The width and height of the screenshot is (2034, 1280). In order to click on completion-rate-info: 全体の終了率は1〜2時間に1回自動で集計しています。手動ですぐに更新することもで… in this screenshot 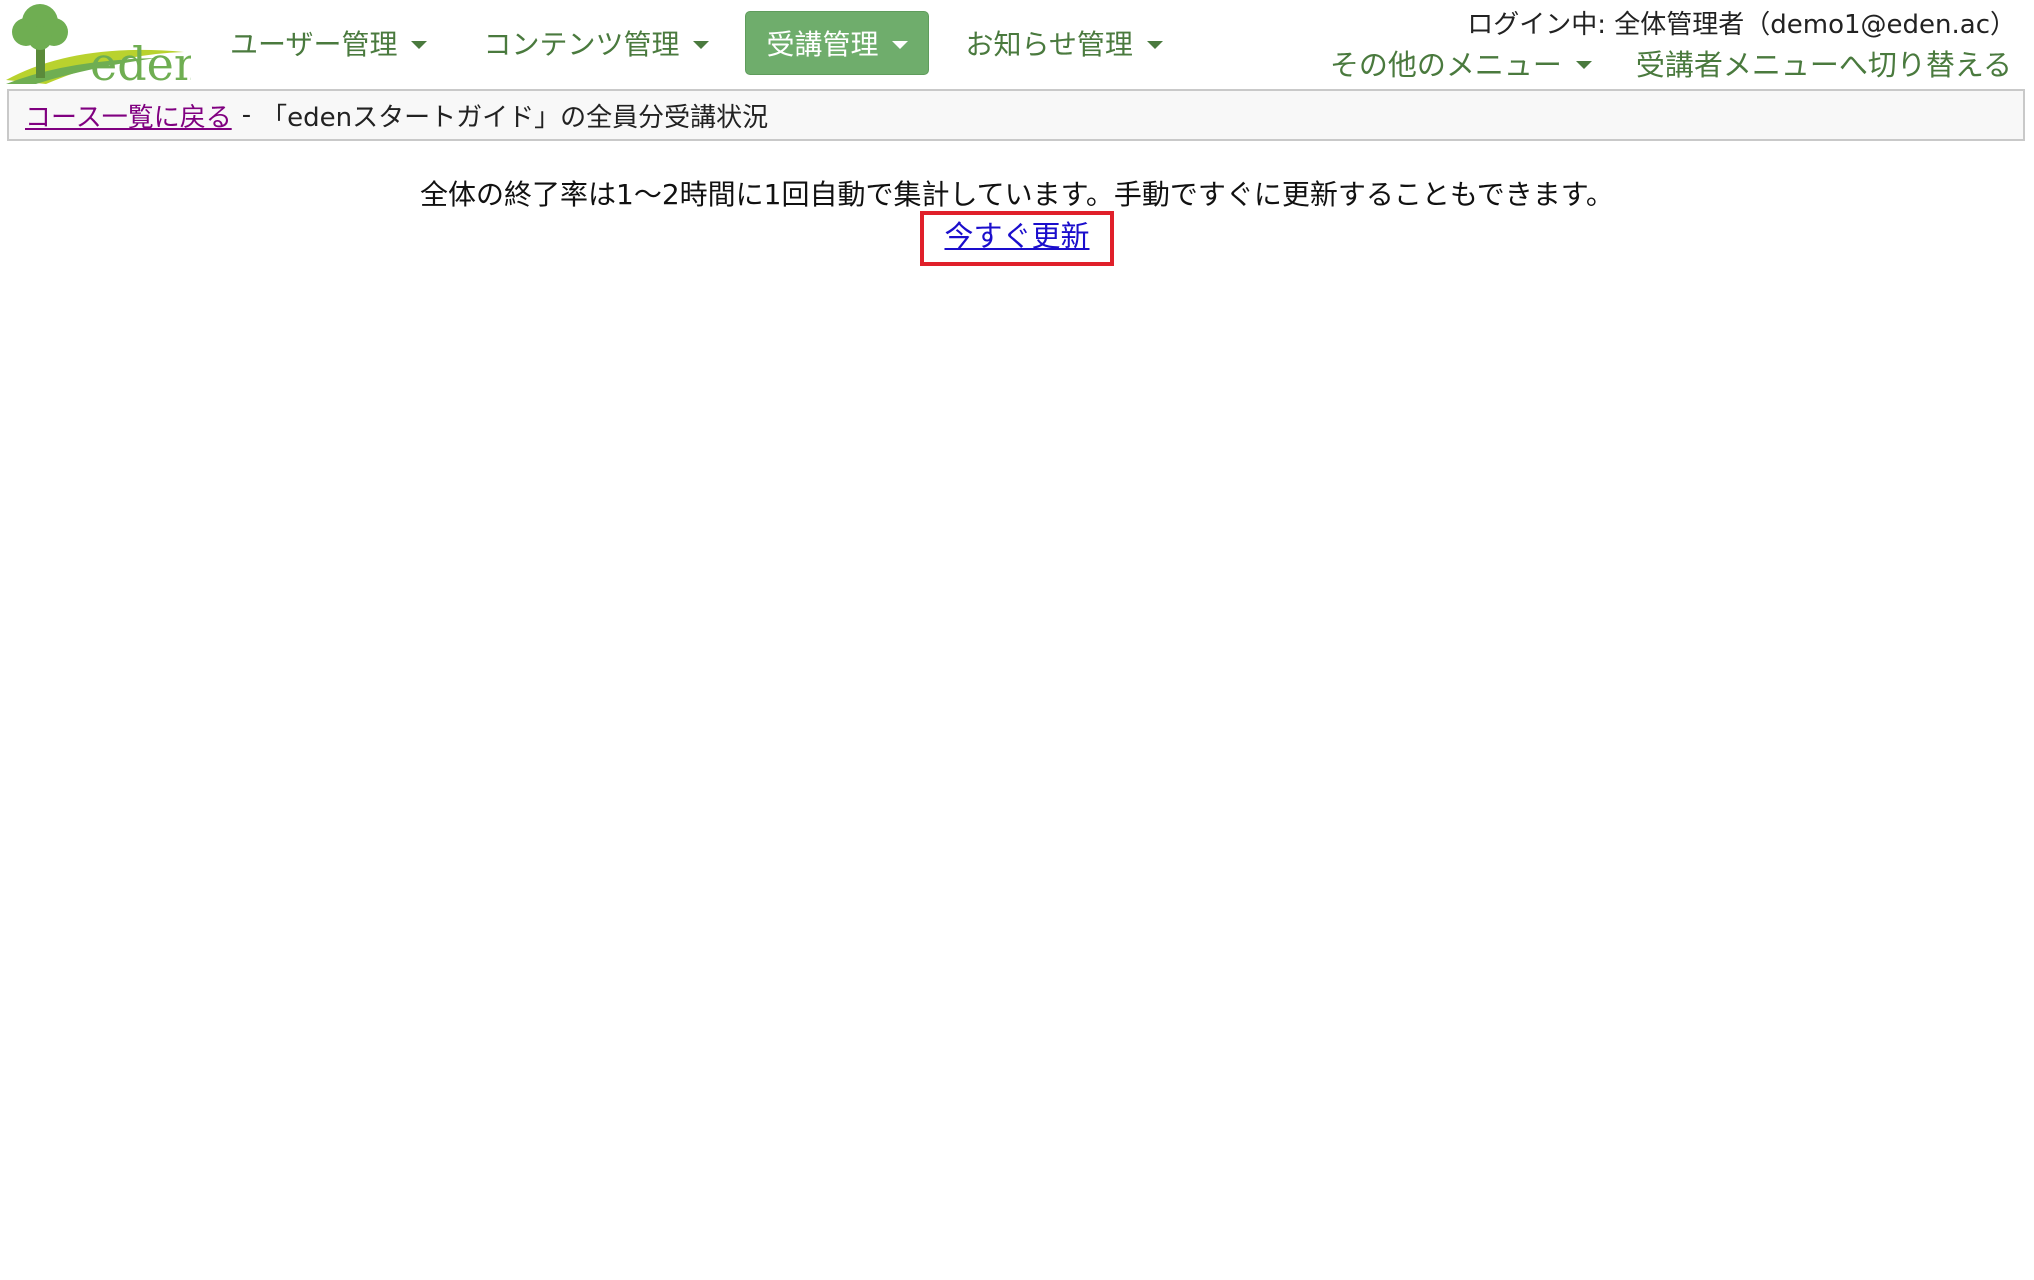, I will do `click(1017, 194)`.